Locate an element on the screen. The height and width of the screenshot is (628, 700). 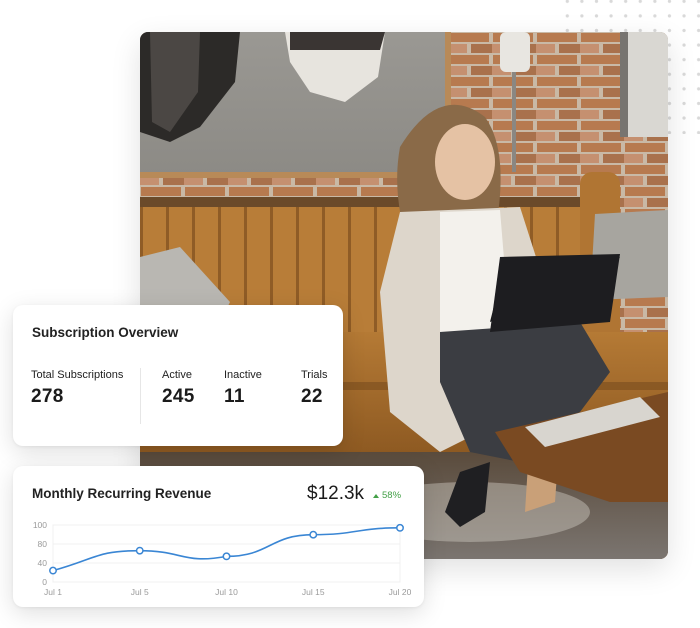
x-tick-label: Jul 20 is located at coordinates (400, 592).